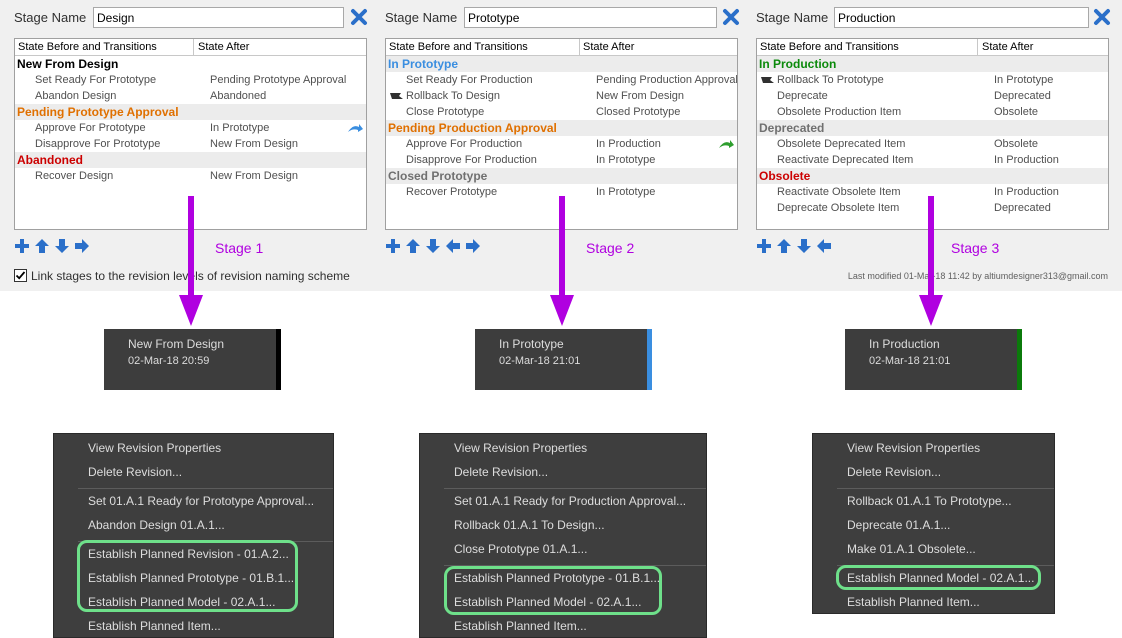 The image size is (1122, 638). I want to click on stage-name-input: Prototype, so click(590, 17).